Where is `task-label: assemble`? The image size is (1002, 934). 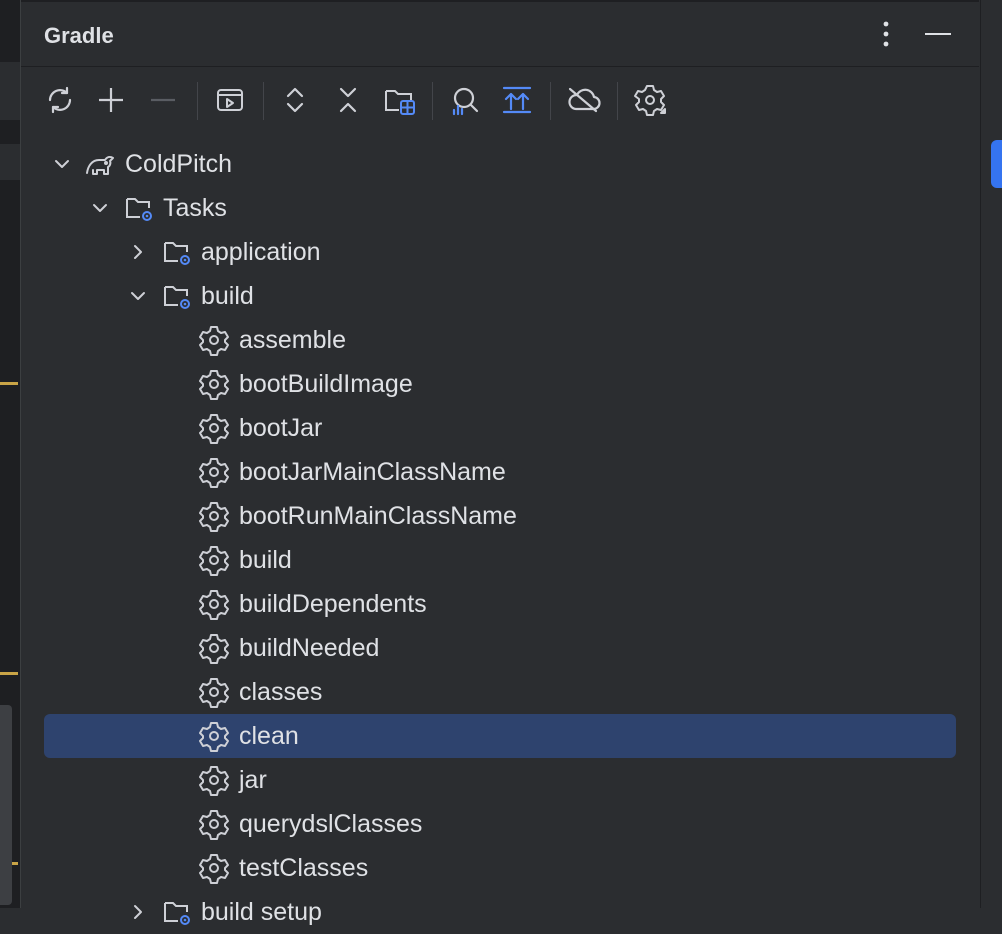
task-label: assemble is located at coordinates (292, 340).